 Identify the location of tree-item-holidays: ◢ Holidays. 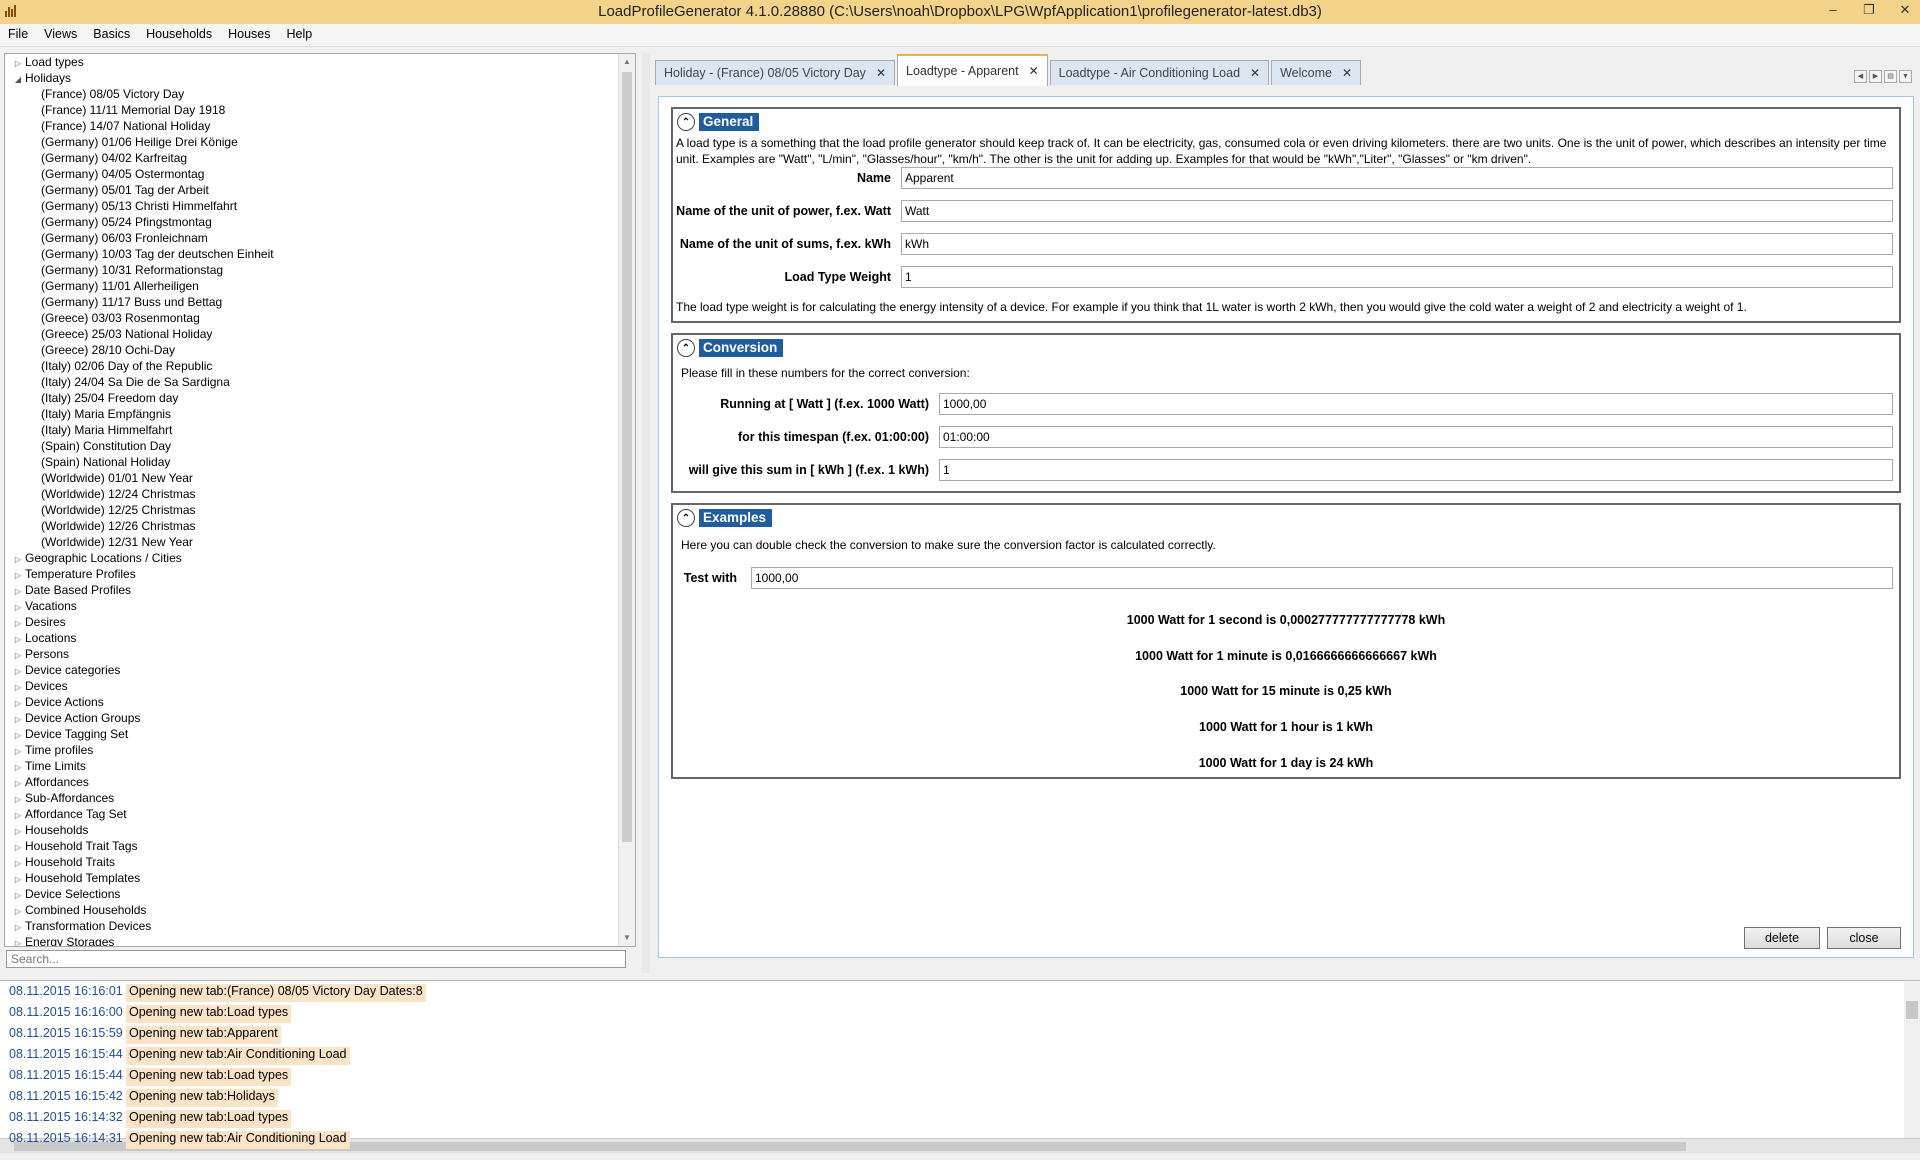
(312, 78).